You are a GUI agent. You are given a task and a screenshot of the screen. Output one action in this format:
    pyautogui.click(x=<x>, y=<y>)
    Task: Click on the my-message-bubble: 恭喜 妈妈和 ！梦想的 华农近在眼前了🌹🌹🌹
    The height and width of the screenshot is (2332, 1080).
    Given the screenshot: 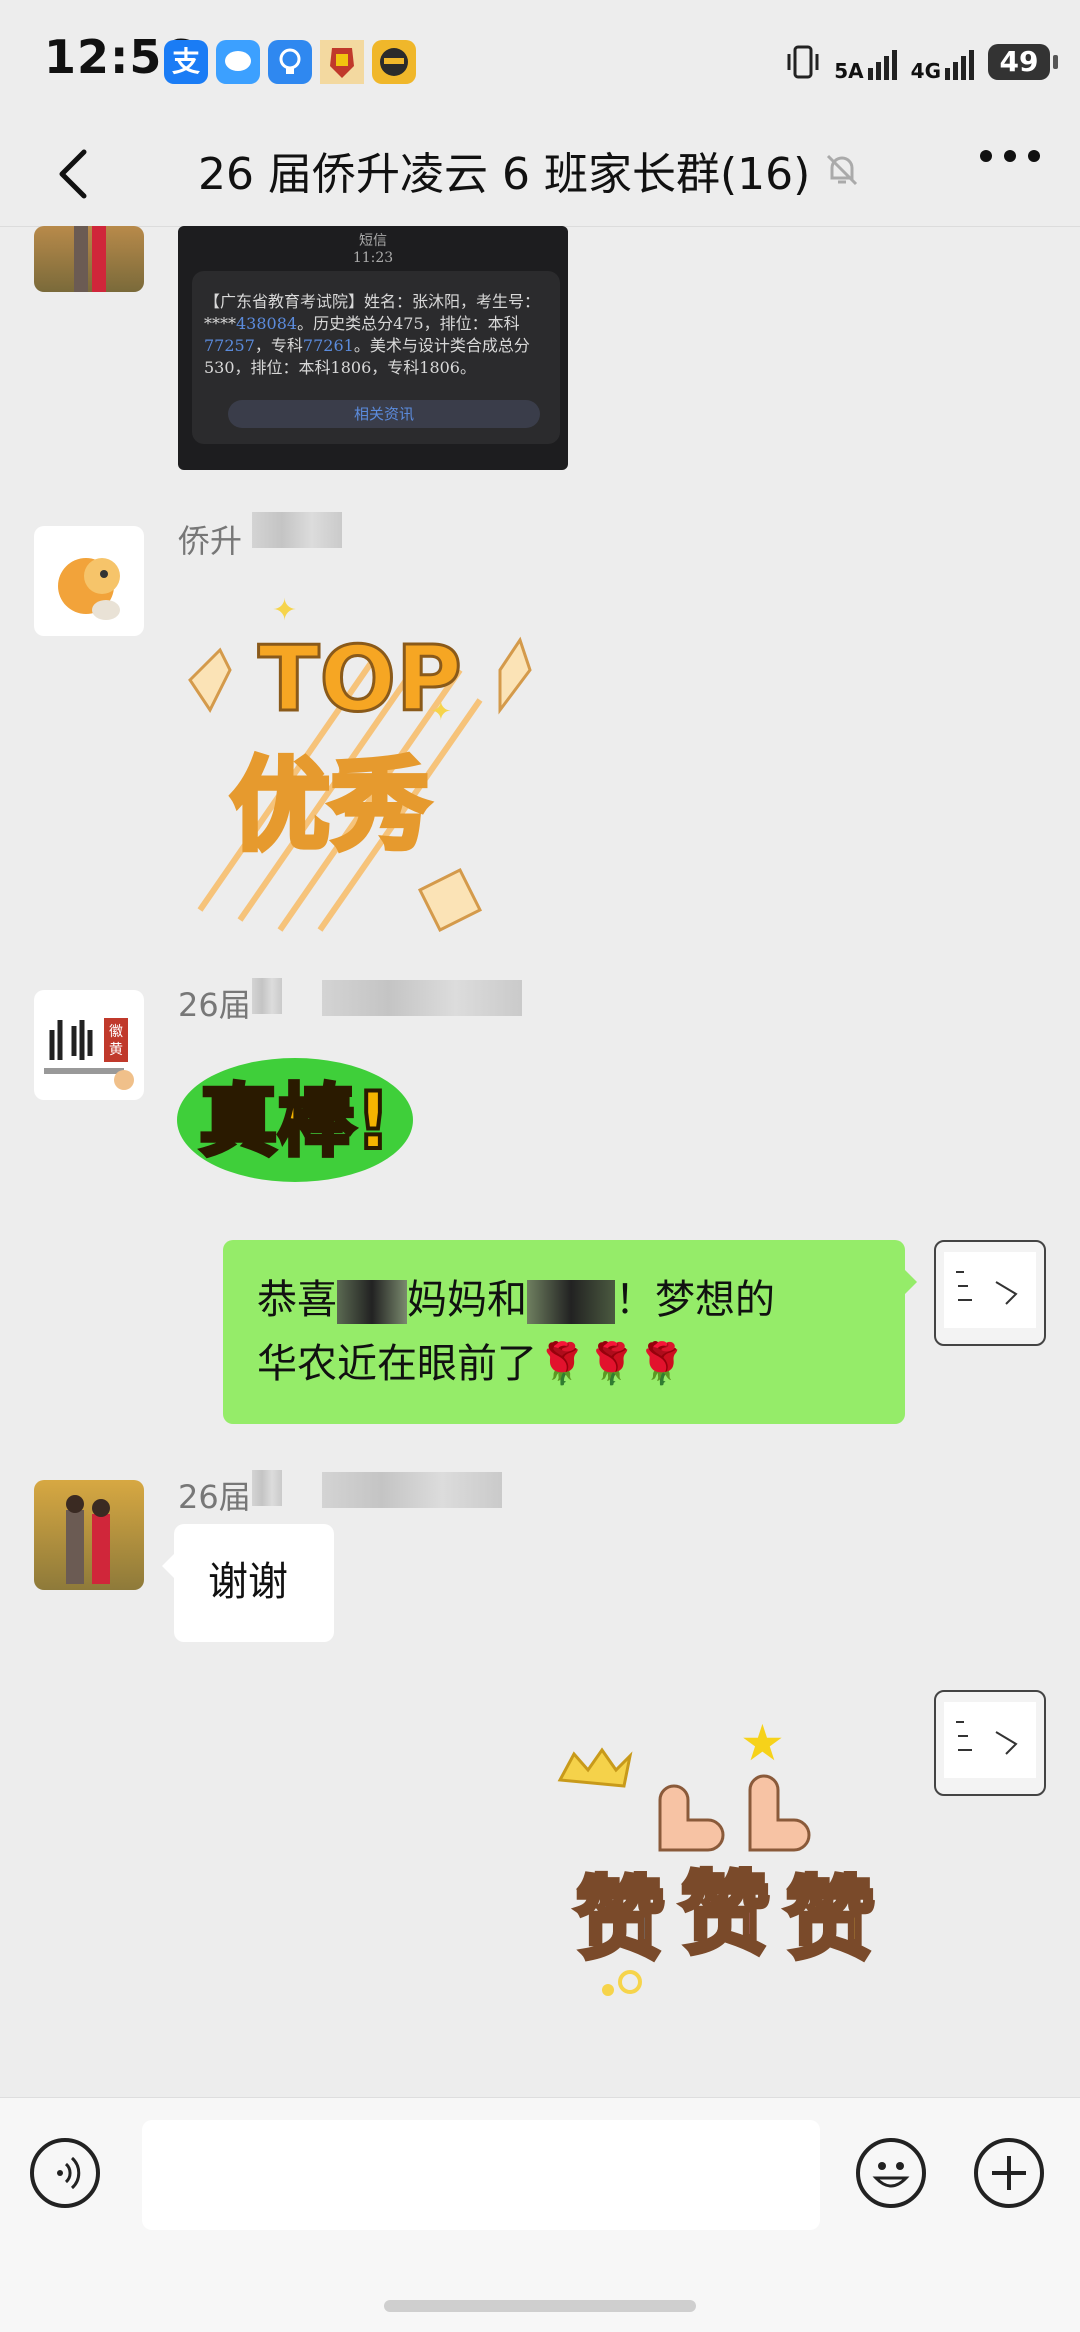 What is the action you would take?
    pyautogui.click(x=570, y=1332)
    